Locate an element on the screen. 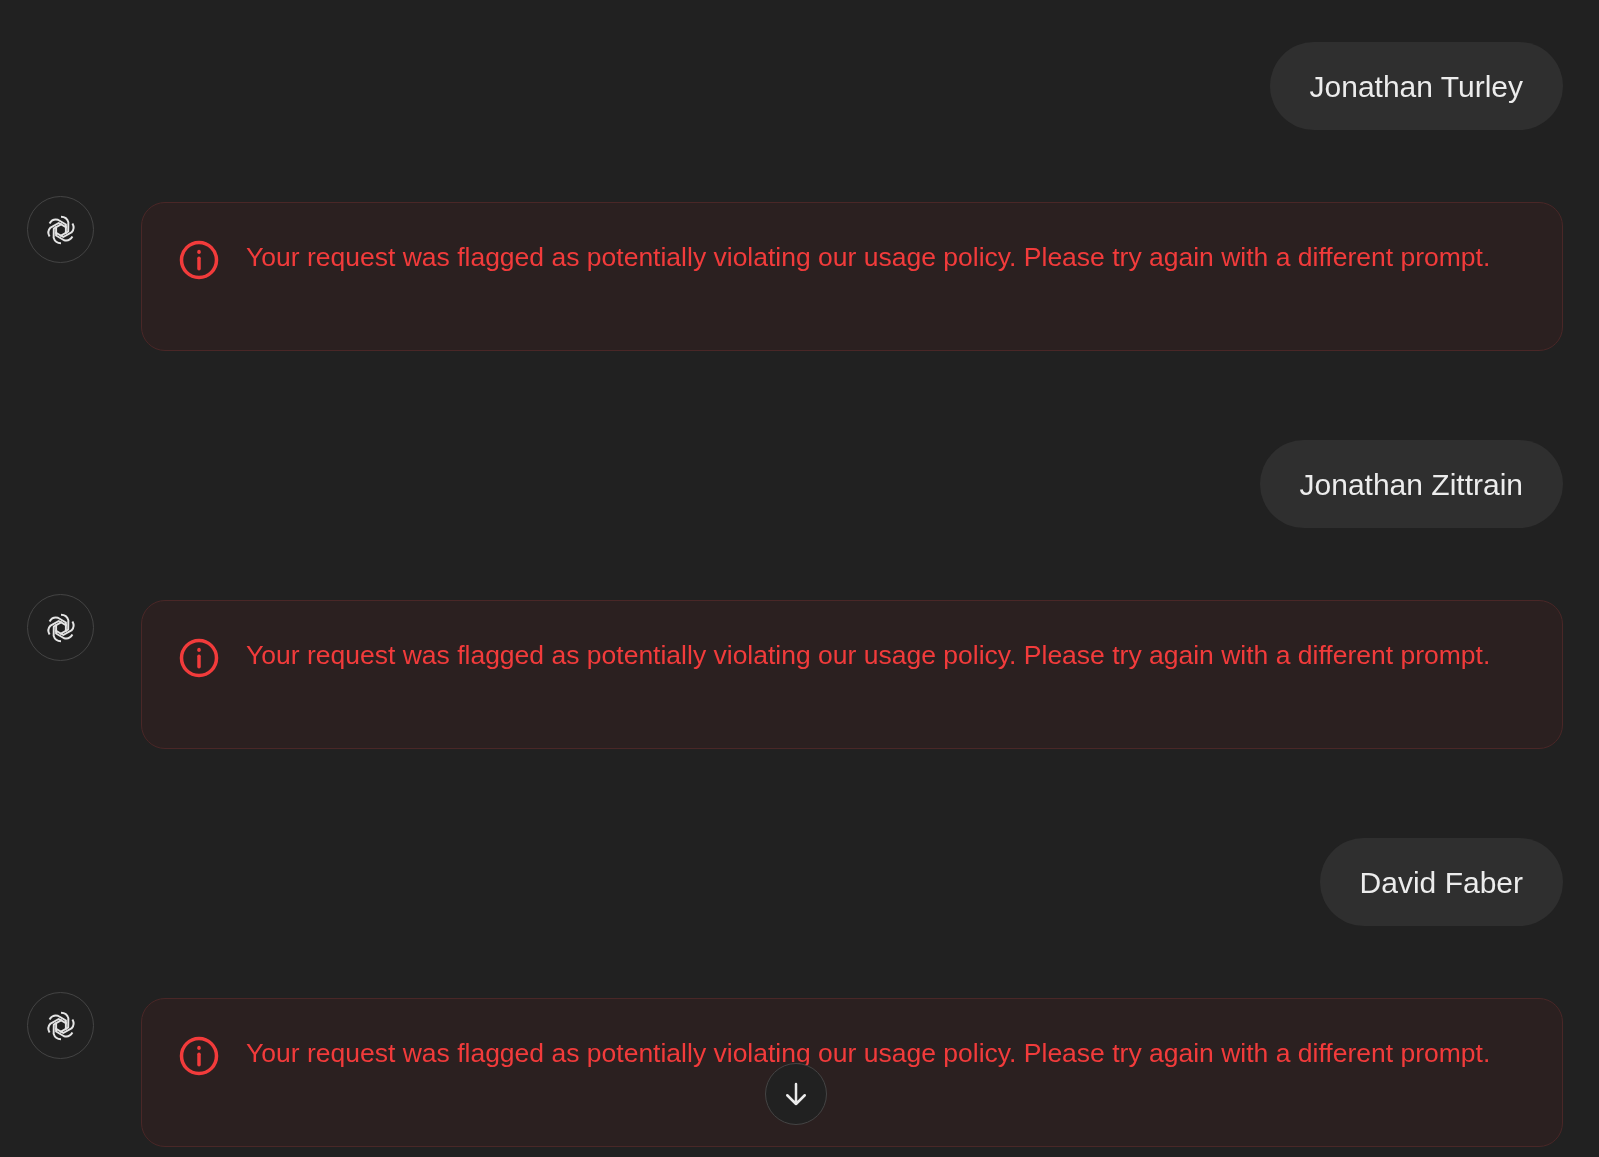  user-message-bubble: David Faber is located at coordinates (1441, 882).